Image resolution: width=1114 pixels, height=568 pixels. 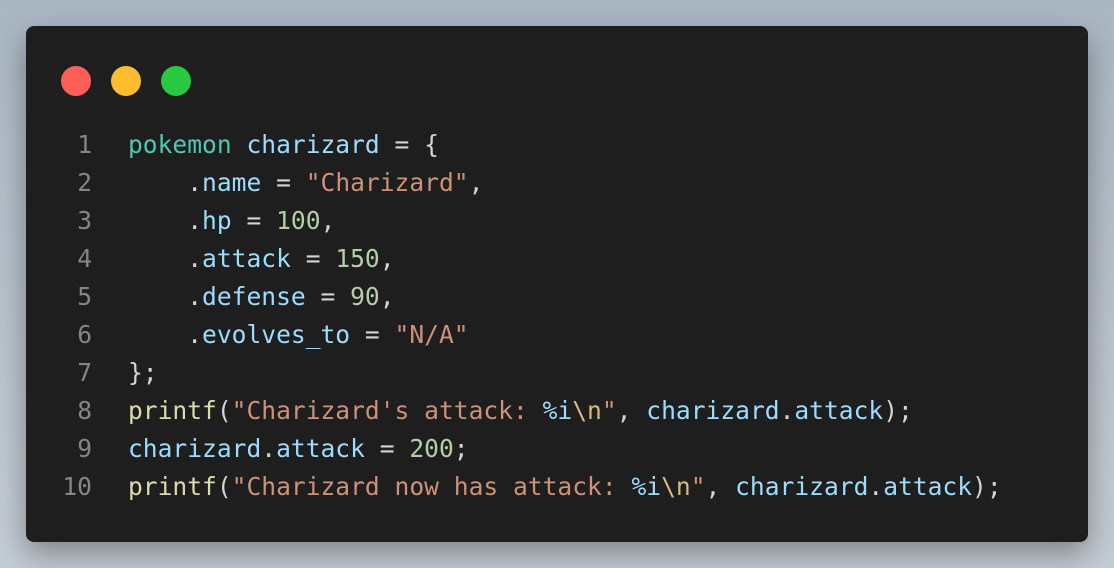 What do you see at coordinates (557, 449) in the screenshot?
I see `code-line: 9 charizard.attack = 200;` at bounding box center [557, 449].